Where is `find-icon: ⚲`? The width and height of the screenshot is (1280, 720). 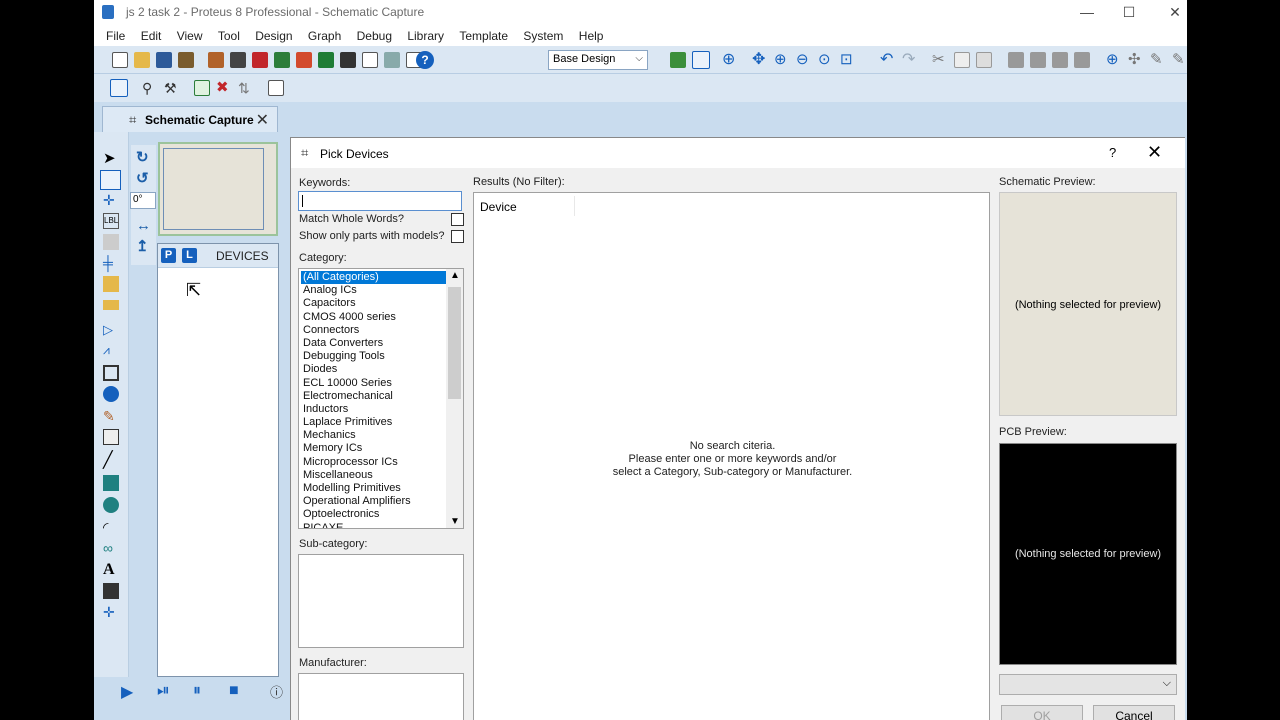 find-icon: ⚲ is located at coordinates (150, 88).